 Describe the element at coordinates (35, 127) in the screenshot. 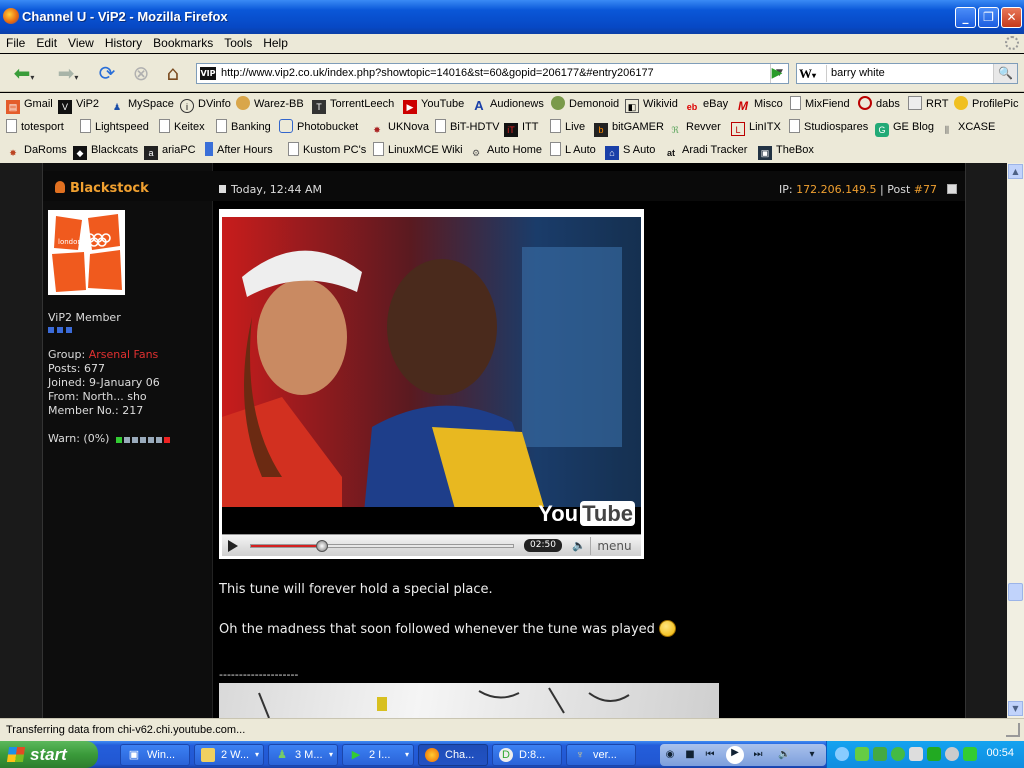

I see `bookmark-totesport: totesport` at that location.